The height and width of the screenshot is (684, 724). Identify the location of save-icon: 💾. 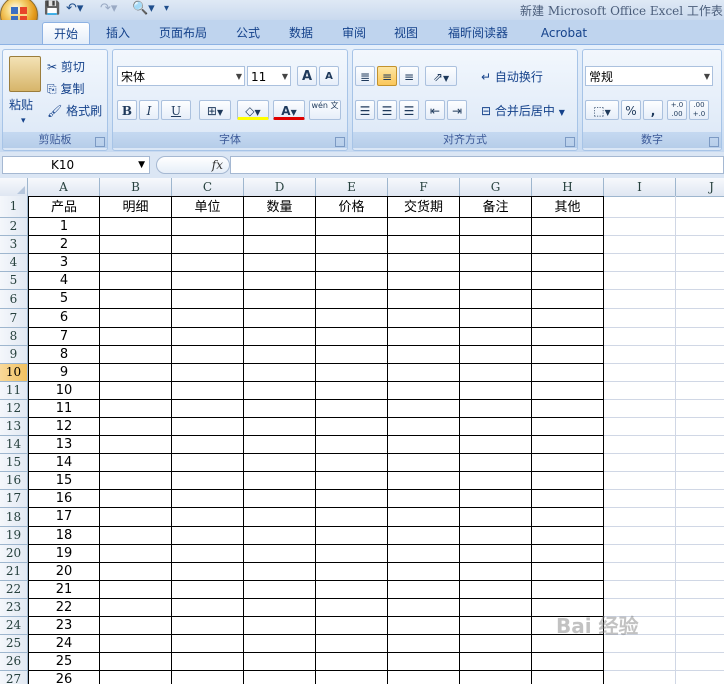
(52, 9).